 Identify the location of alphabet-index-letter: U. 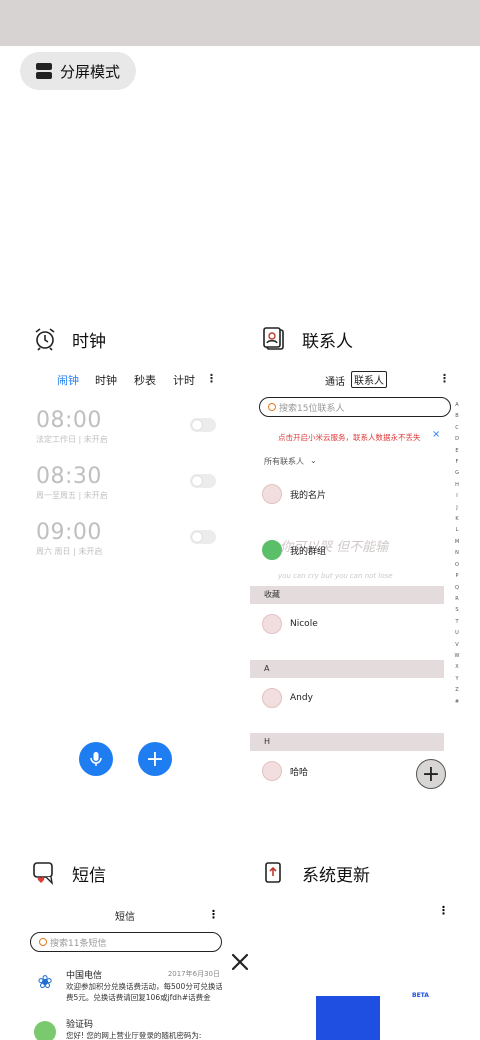
(457, 633).